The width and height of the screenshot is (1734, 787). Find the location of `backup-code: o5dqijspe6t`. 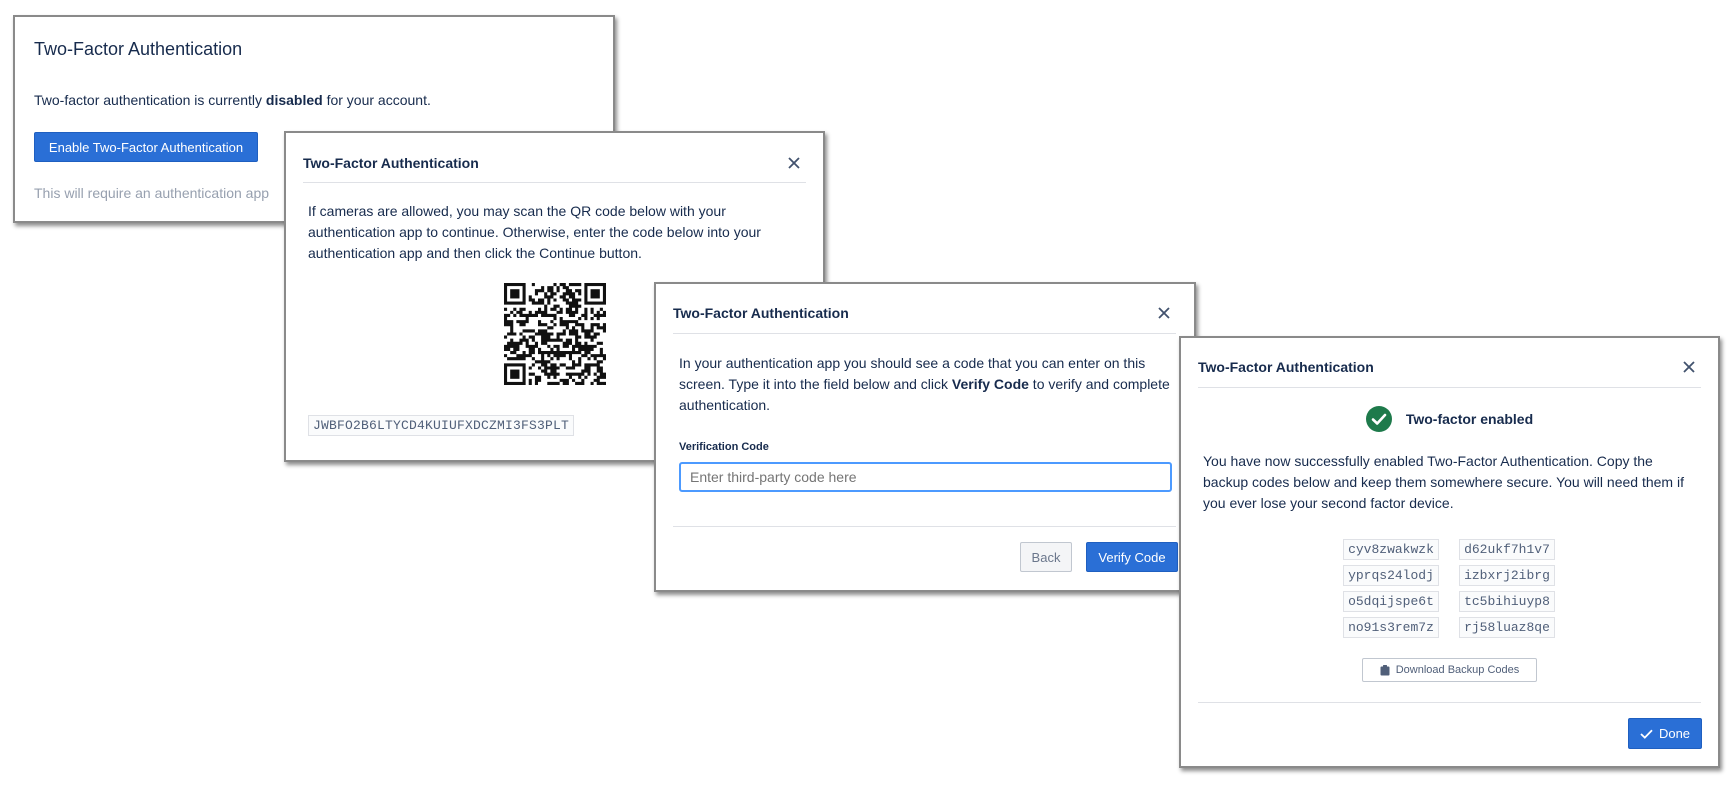

backup-code: o5dqijspe6t is located at coordinates (1391, 601).